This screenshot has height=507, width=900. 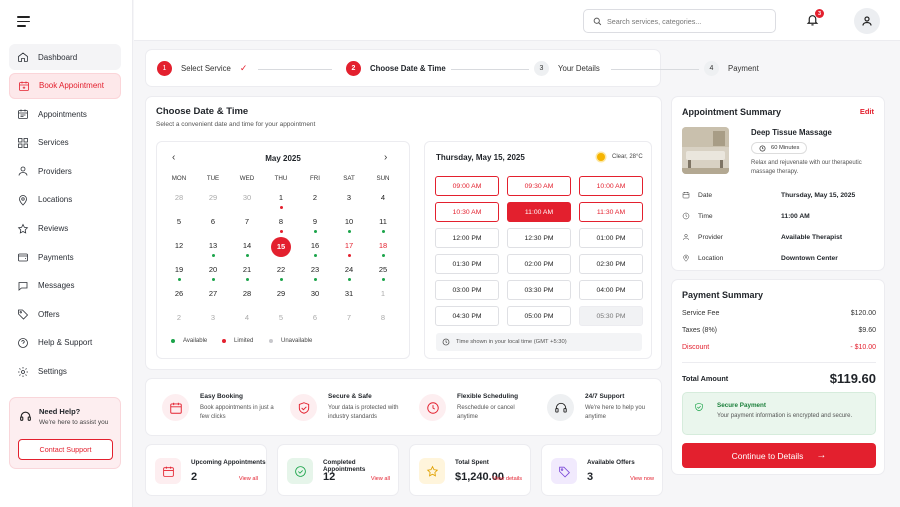 What do you see at coordinates (611, 186) in the screenshot?
I see `time-slot: 10:00 AM` at bounding box center [611, 186].